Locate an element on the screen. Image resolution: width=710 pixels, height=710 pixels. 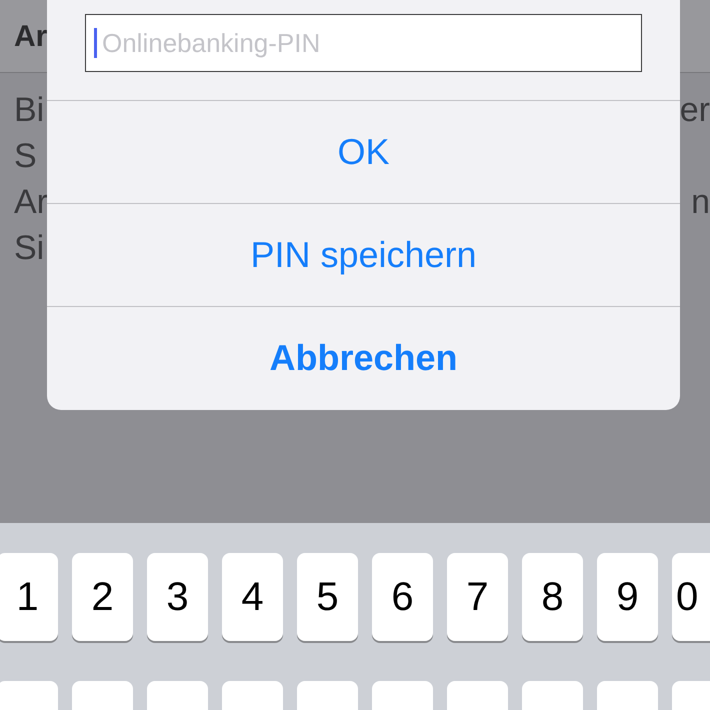
keyboard-key: 1 is located at coordinates (29, 597).